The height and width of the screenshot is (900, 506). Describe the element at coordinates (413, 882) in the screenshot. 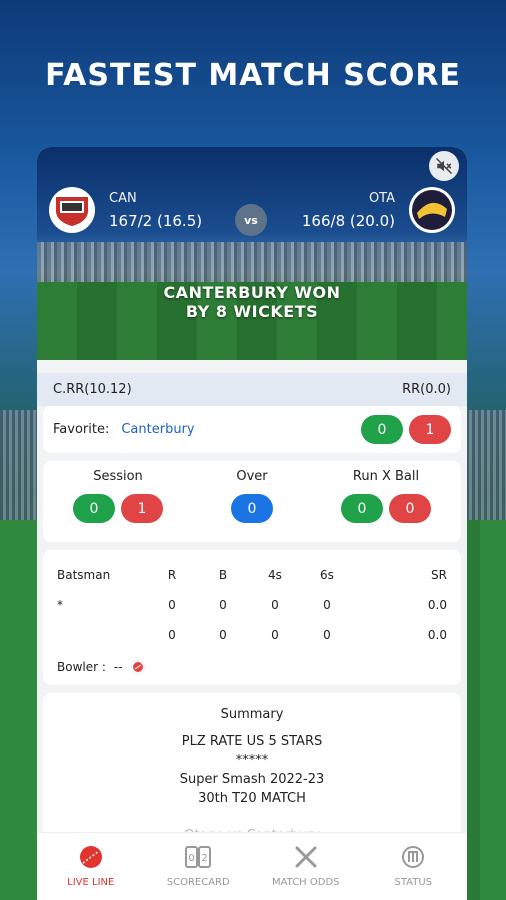

I see `nav-status-label: STATUS` at that location.